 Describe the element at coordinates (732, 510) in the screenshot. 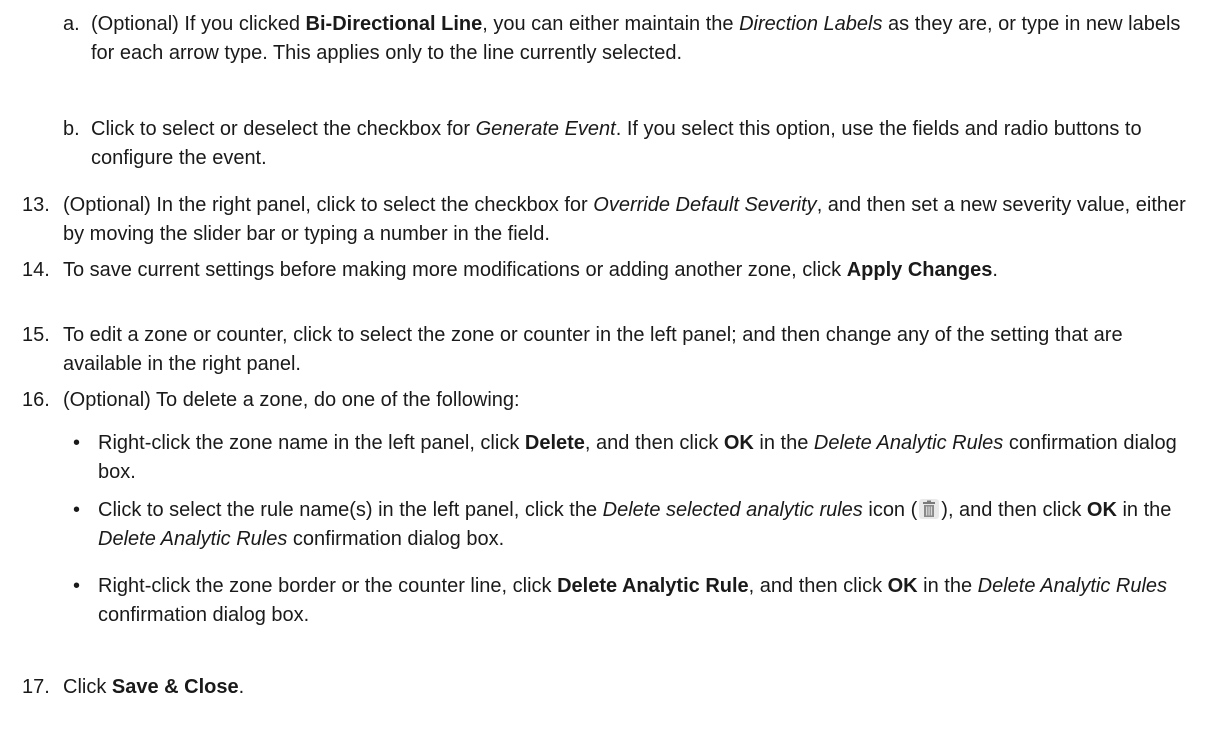

I see `delete-selected-analytic-rules-term: Delete selected analytic rules` at that location.